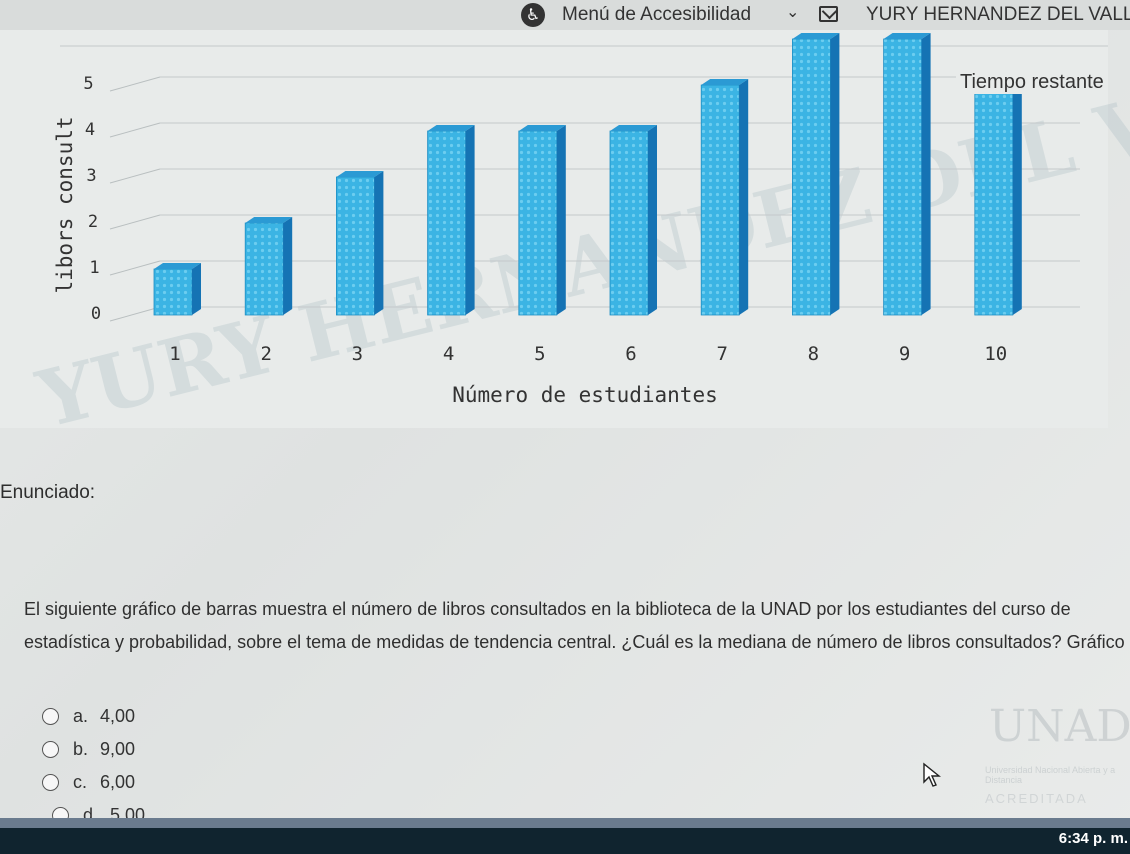 This screenshot has width=1130, height=854. What do you see at coordinates (265, 354) in the screenshot?
I see `x-tick-label: 2` at bounding box center [265, 354].